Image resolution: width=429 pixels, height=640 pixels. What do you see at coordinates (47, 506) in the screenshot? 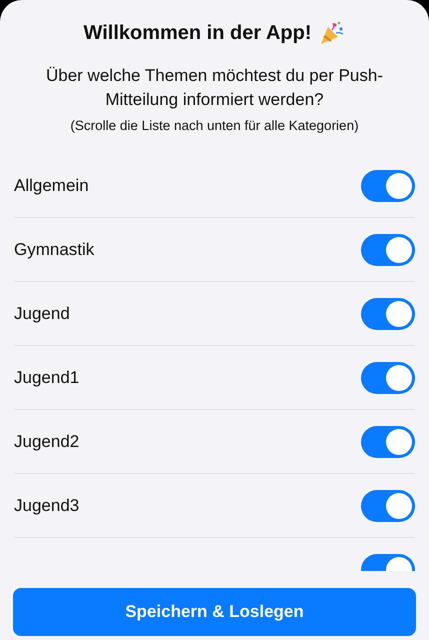
I see `topic-label: Jugend3` at bounding box center [47, 506].